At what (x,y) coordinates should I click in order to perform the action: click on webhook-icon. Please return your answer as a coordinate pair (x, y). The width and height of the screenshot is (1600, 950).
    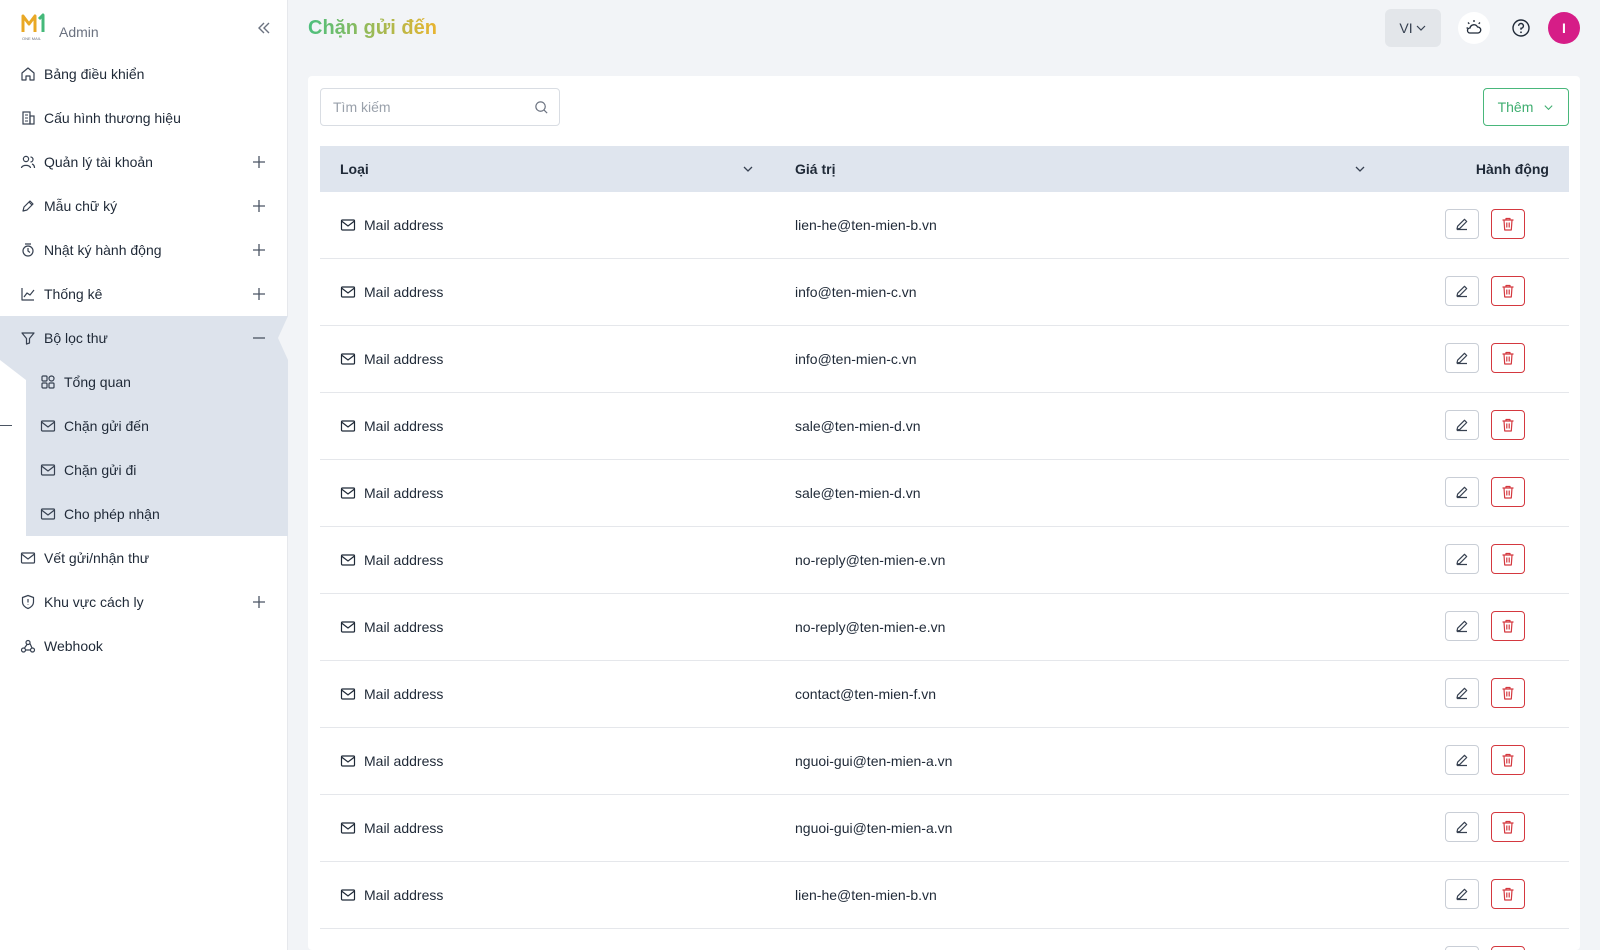
    Looking at the image, I should click on (28, 646).